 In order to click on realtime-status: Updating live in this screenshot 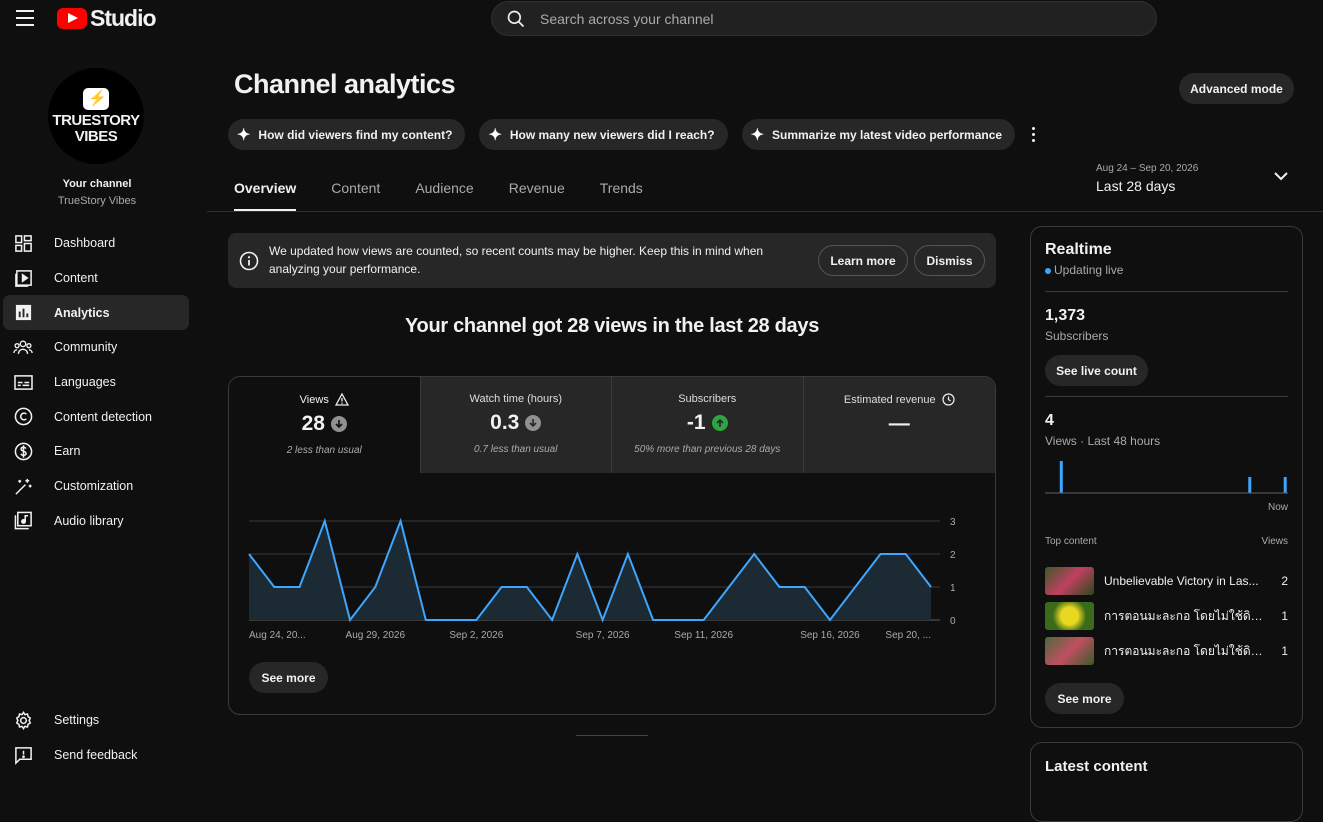, I will do `click(1084, 270)`.